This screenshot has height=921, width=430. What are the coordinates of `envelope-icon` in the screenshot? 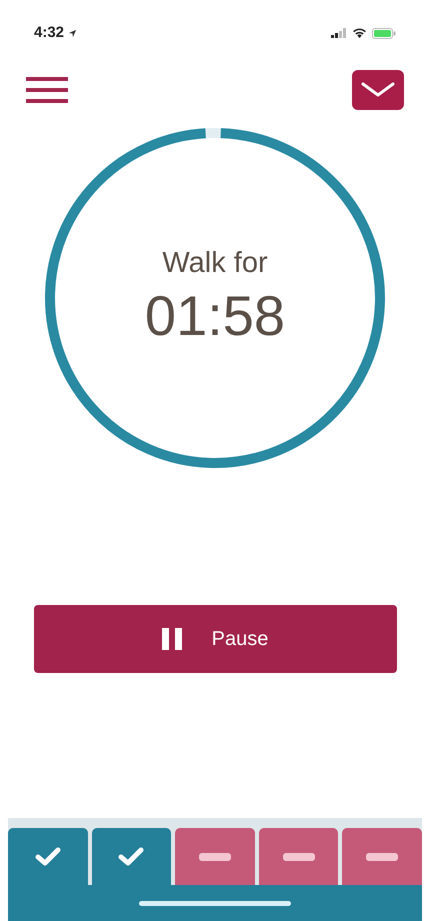 It's located at (378, 90).